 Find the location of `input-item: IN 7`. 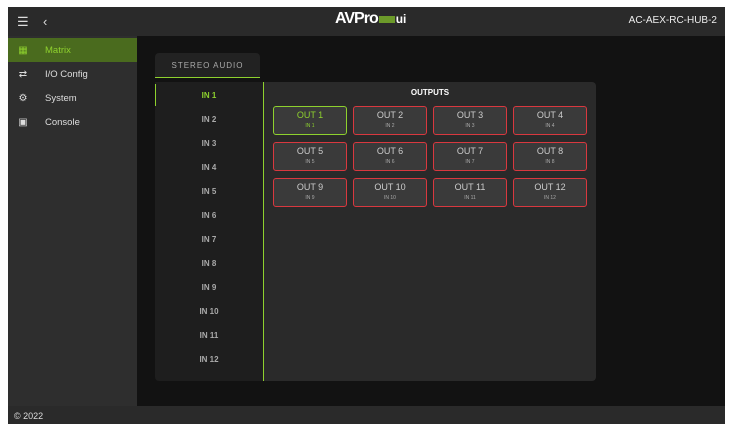

input-item: IN 7 is located at coordinates (209, 239).